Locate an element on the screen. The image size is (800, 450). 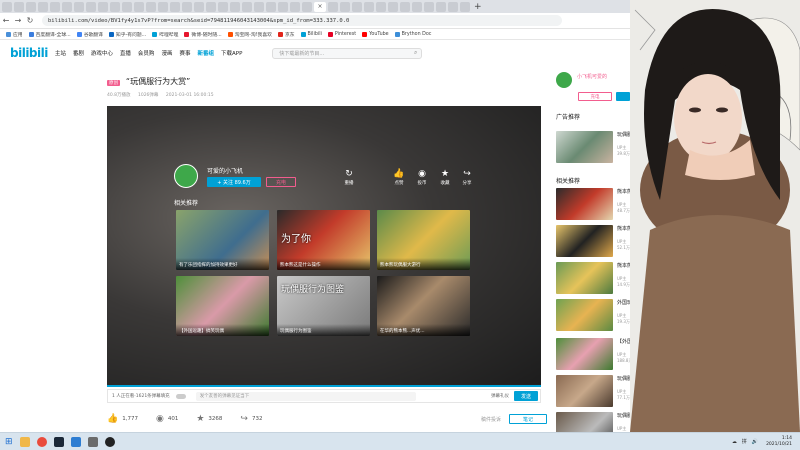
bookmark-item: 淘宝网-淘!我喜欢 is located at coordinates (249, 34).